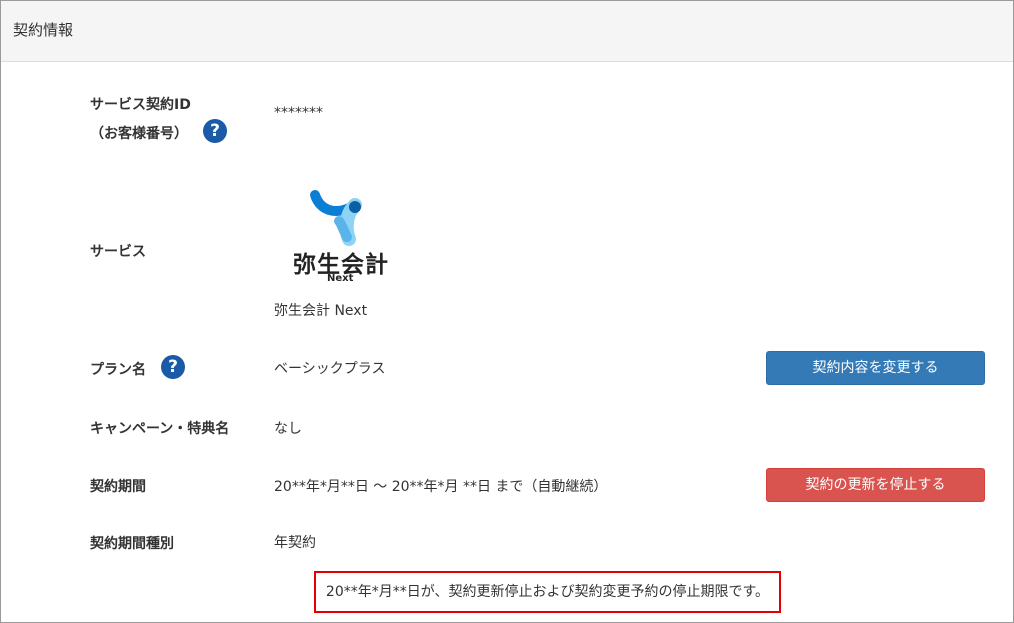 Image resolution: width=1014 pixels, height=623 pixels. Describe the element at coordinates (43, 30) in the screenshot. I see `panel-title: 契約情報` at that location.